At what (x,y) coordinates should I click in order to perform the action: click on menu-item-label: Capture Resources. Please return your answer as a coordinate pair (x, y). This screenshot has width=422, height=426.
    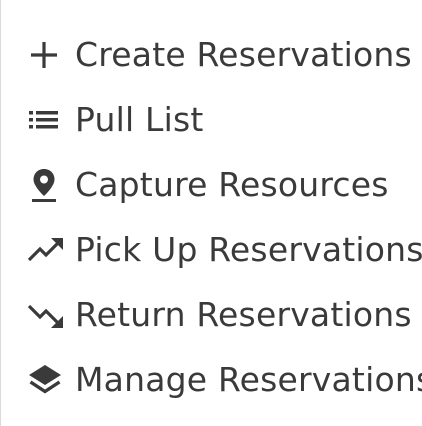
    Looking at the image, I should click on (232, 184).